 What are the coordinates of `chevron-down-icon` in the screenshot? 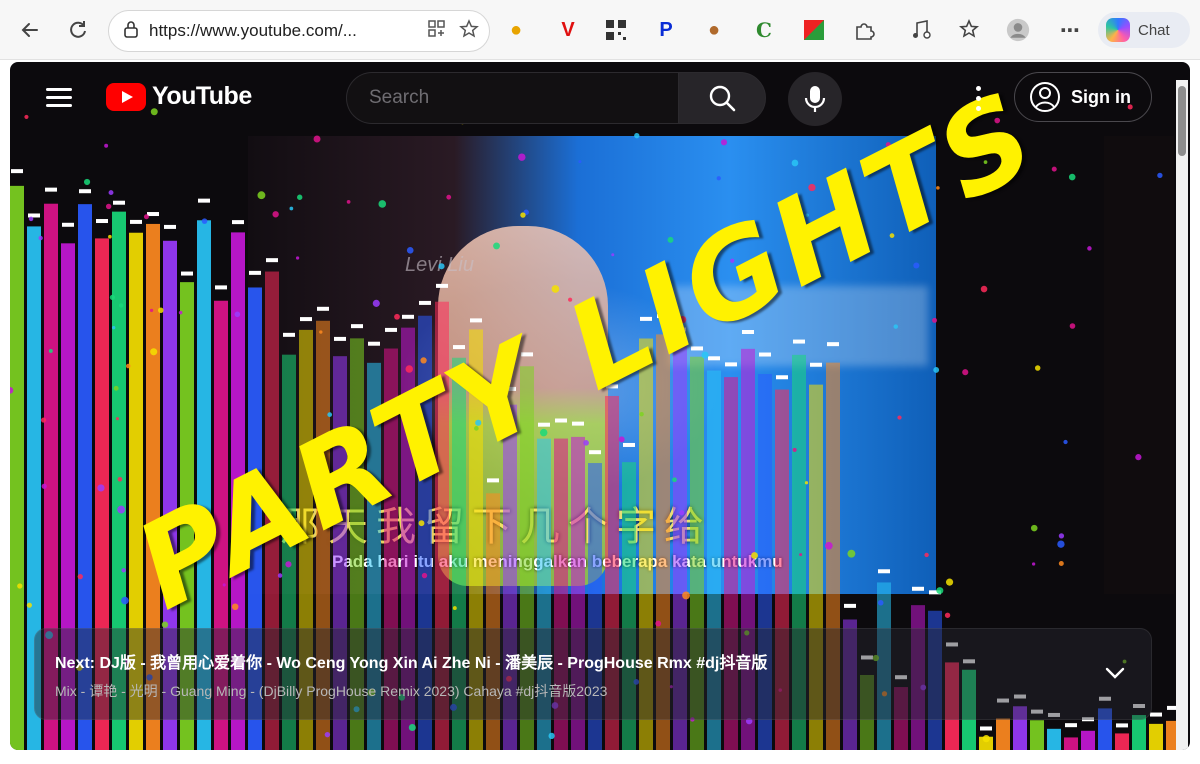 It's located at (1115, 673).